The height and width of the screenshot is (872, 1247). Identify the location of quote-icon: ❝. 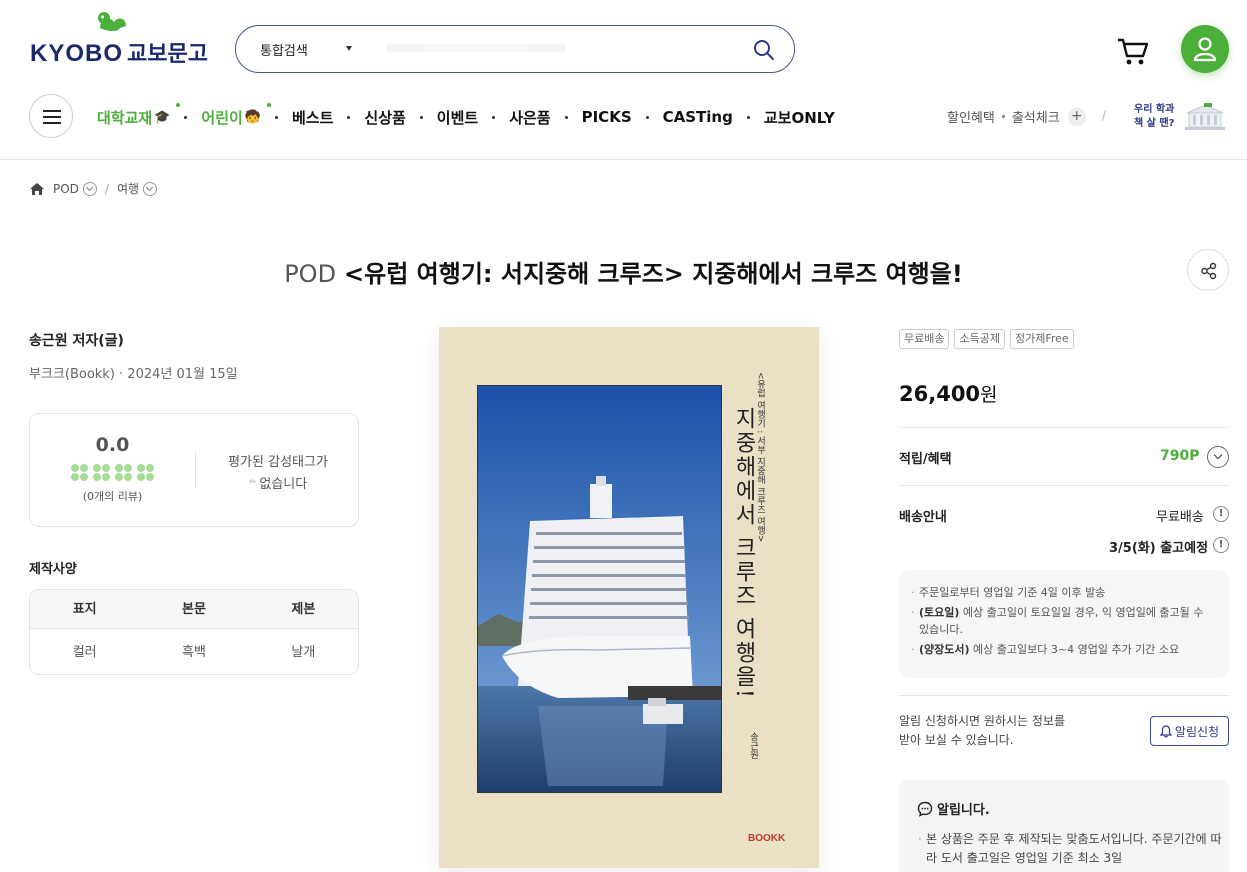
(252, 484).